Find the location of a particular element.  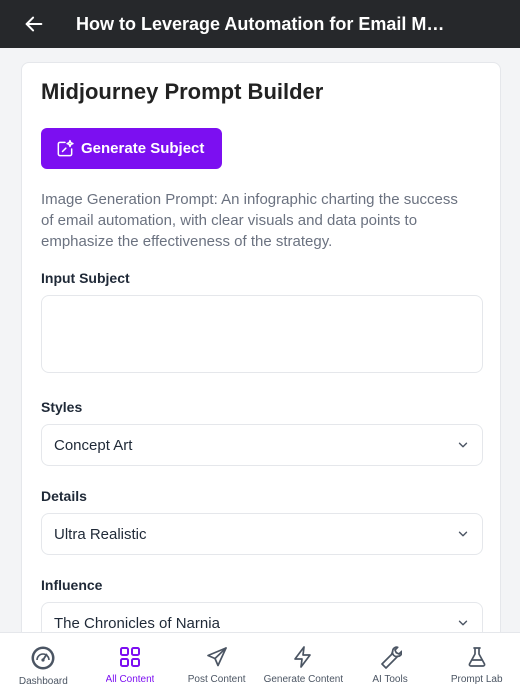

wrench-icon is located at coordinates (392, 657).